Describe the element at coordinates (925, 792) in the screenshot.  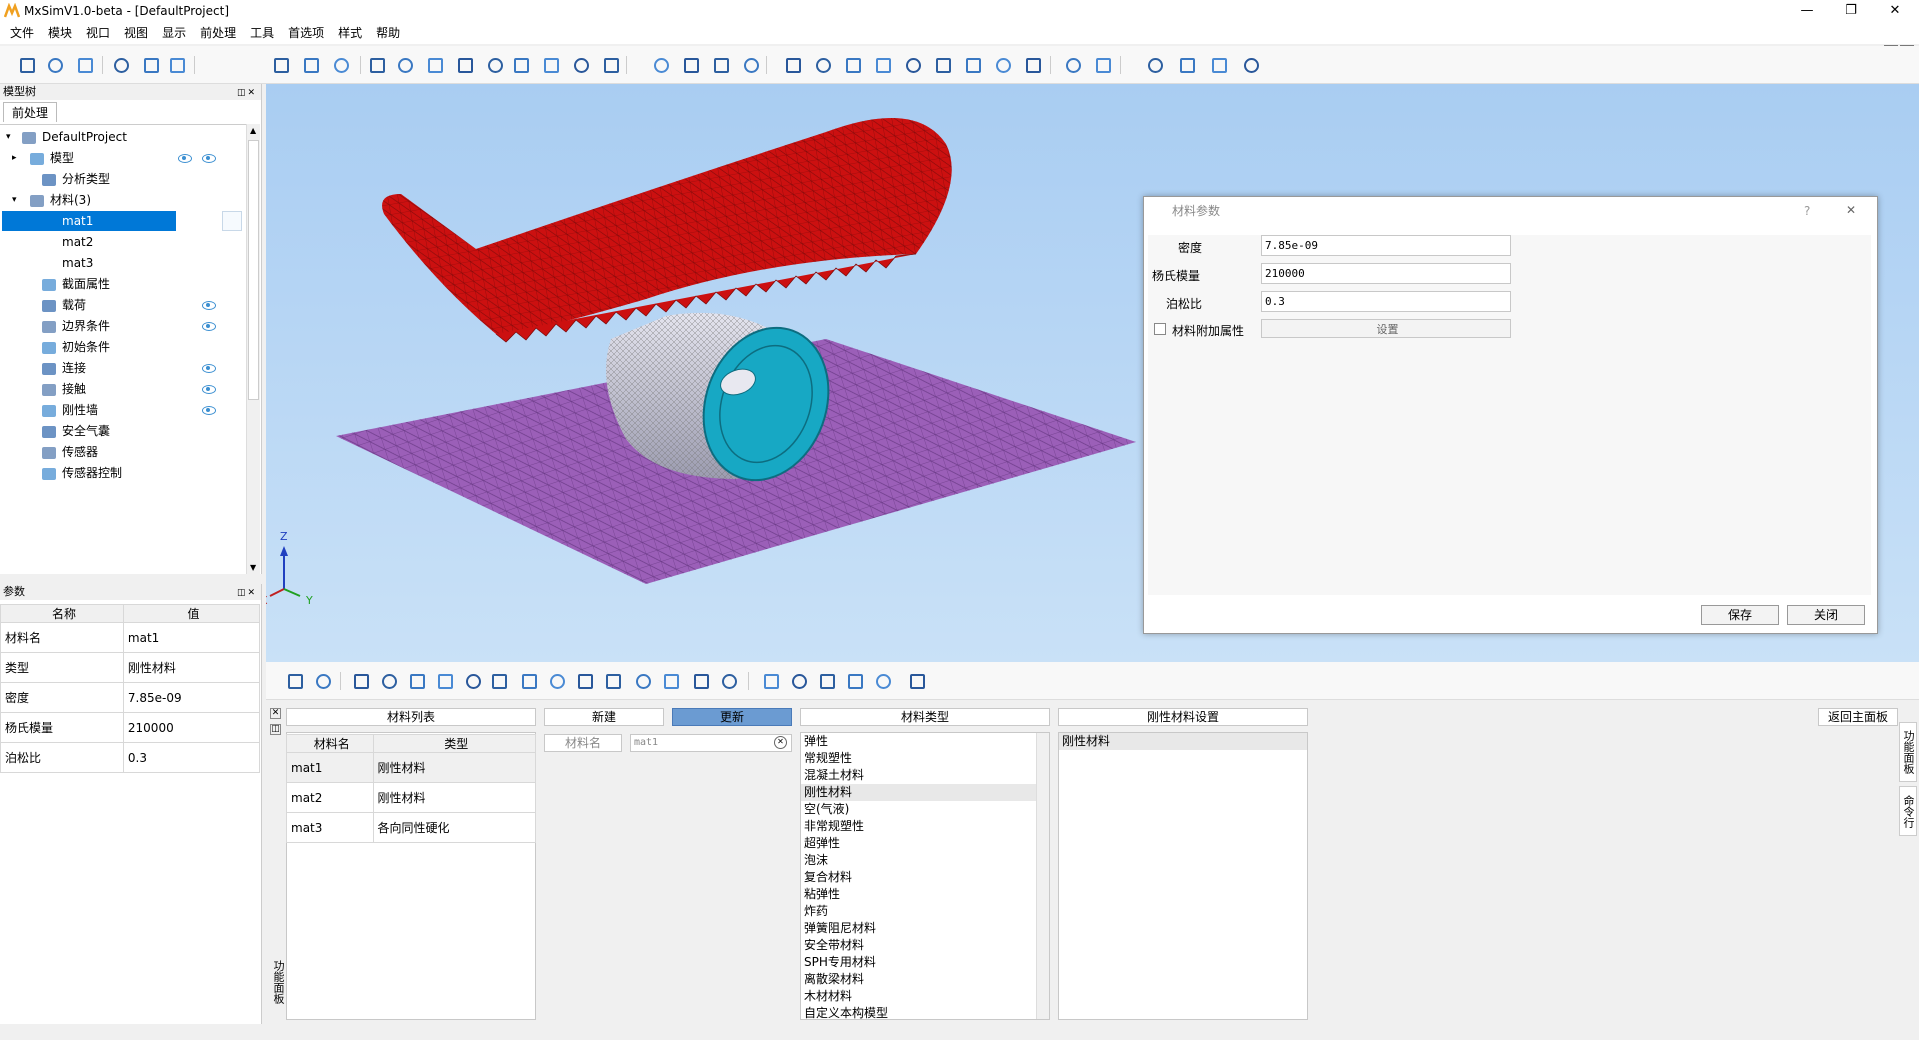
I see `list-item: 刚性材料` at that location.